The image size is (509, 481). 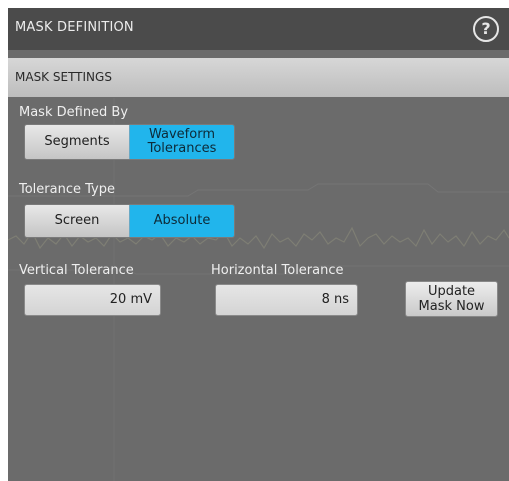 I want to click on vertical-tolerance-field: 20 mV, so click(x=92, y=300).